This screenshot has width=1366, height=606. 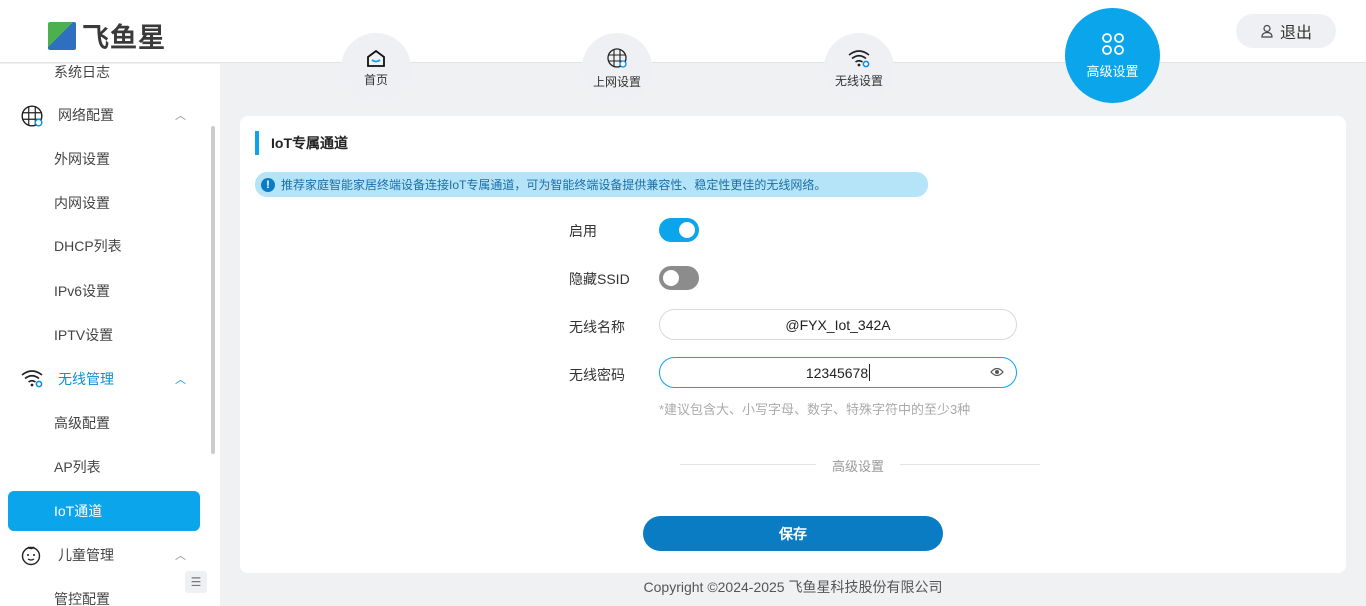 I want to click on collapse-icon: ☰, so click(x=196, y=582).